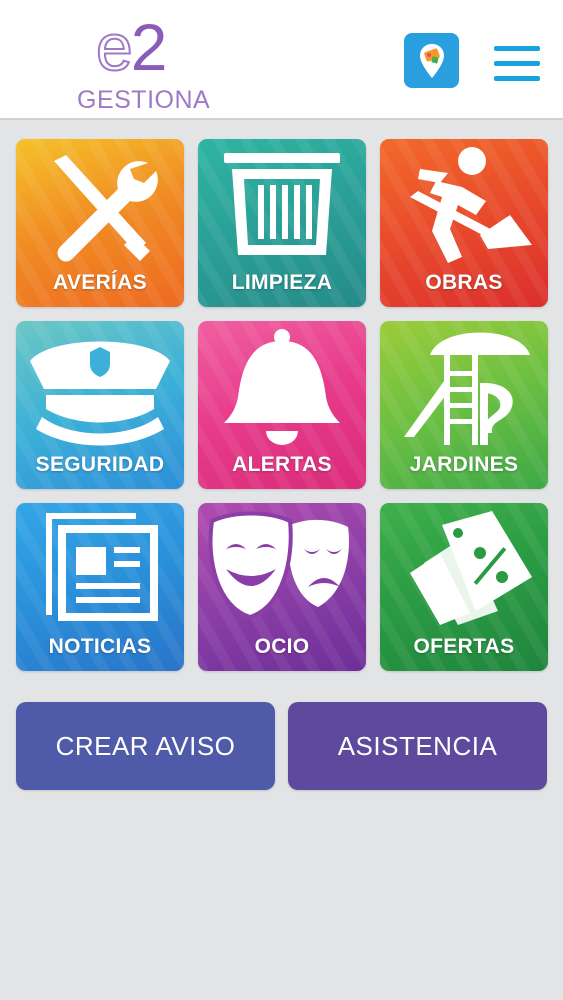 This screenshot has width=563, height=1000. What do you see at coordinates (471, 568) in the screenshot?
I see `price-tag-percent-icon` at bounding box center [471, 568].